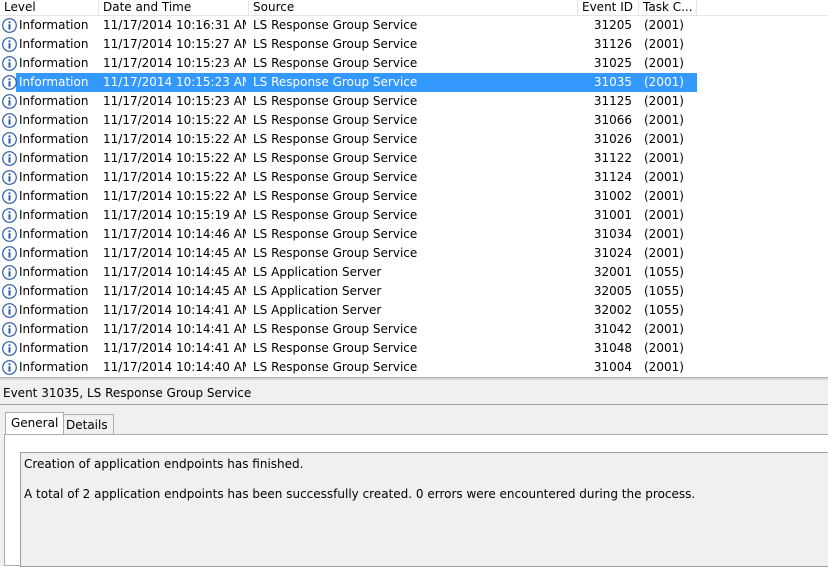 This screenshot has width=828, height=567. Describe the element at coordinates (612, 120) in the screenshot. I see `cell-event-id: 31066` at that location.